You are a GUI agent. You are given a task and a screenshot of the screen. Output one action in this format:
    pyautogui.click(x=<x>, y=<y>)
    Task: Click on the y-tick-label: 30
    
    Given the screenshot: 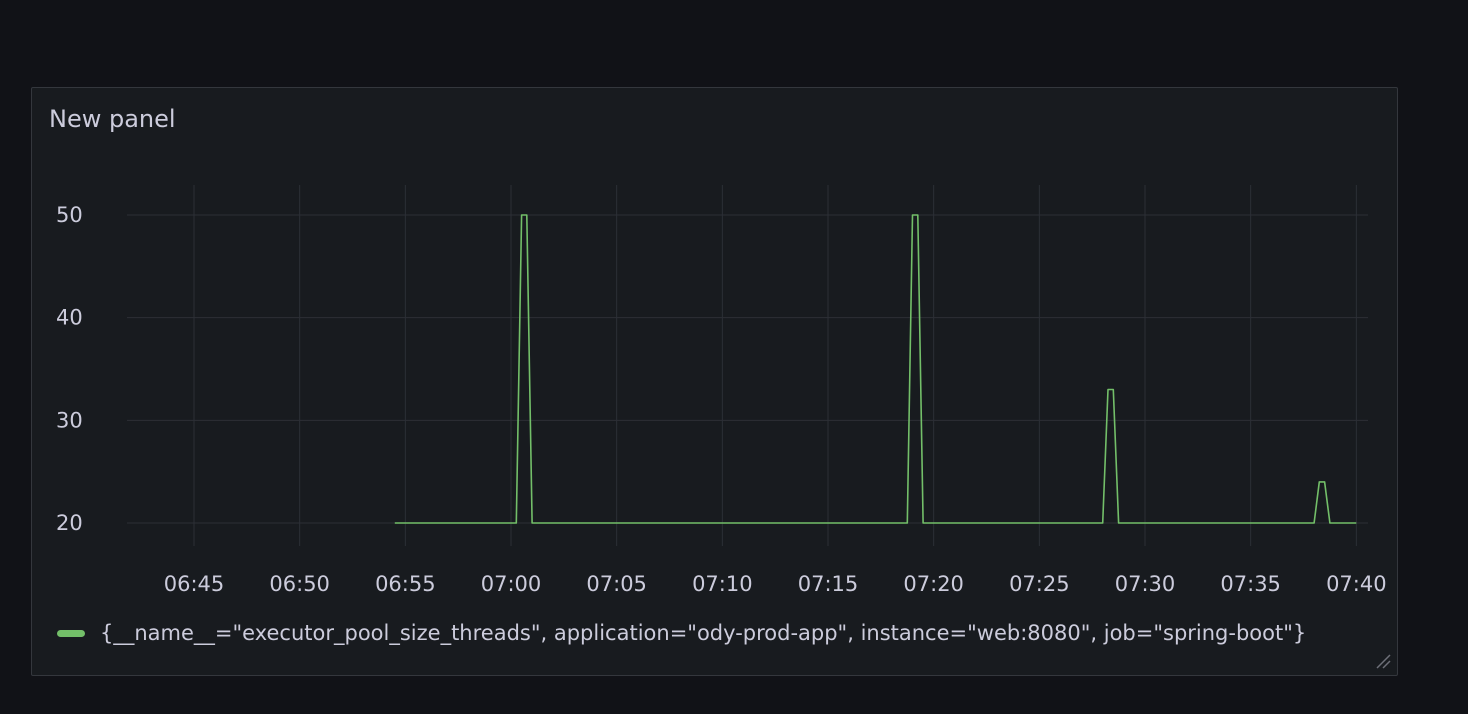 What is the action you would take?
    pyautogui.click(x=69, y=420)
    